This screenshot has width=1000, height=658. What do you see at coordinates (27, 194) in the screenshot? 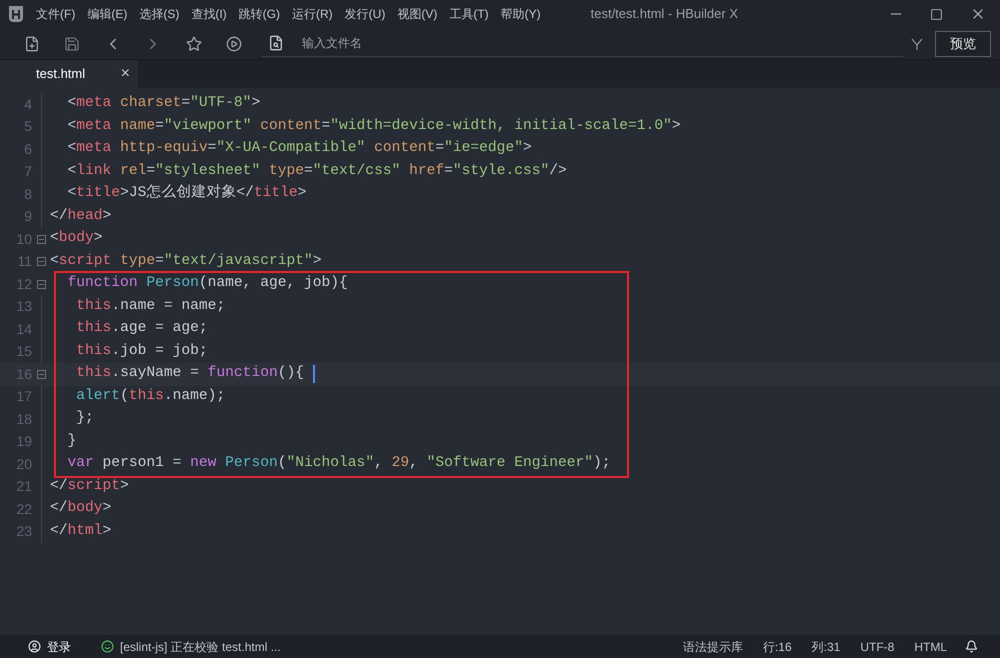
I see `line-number: 8` at bounding box center [27, 194].